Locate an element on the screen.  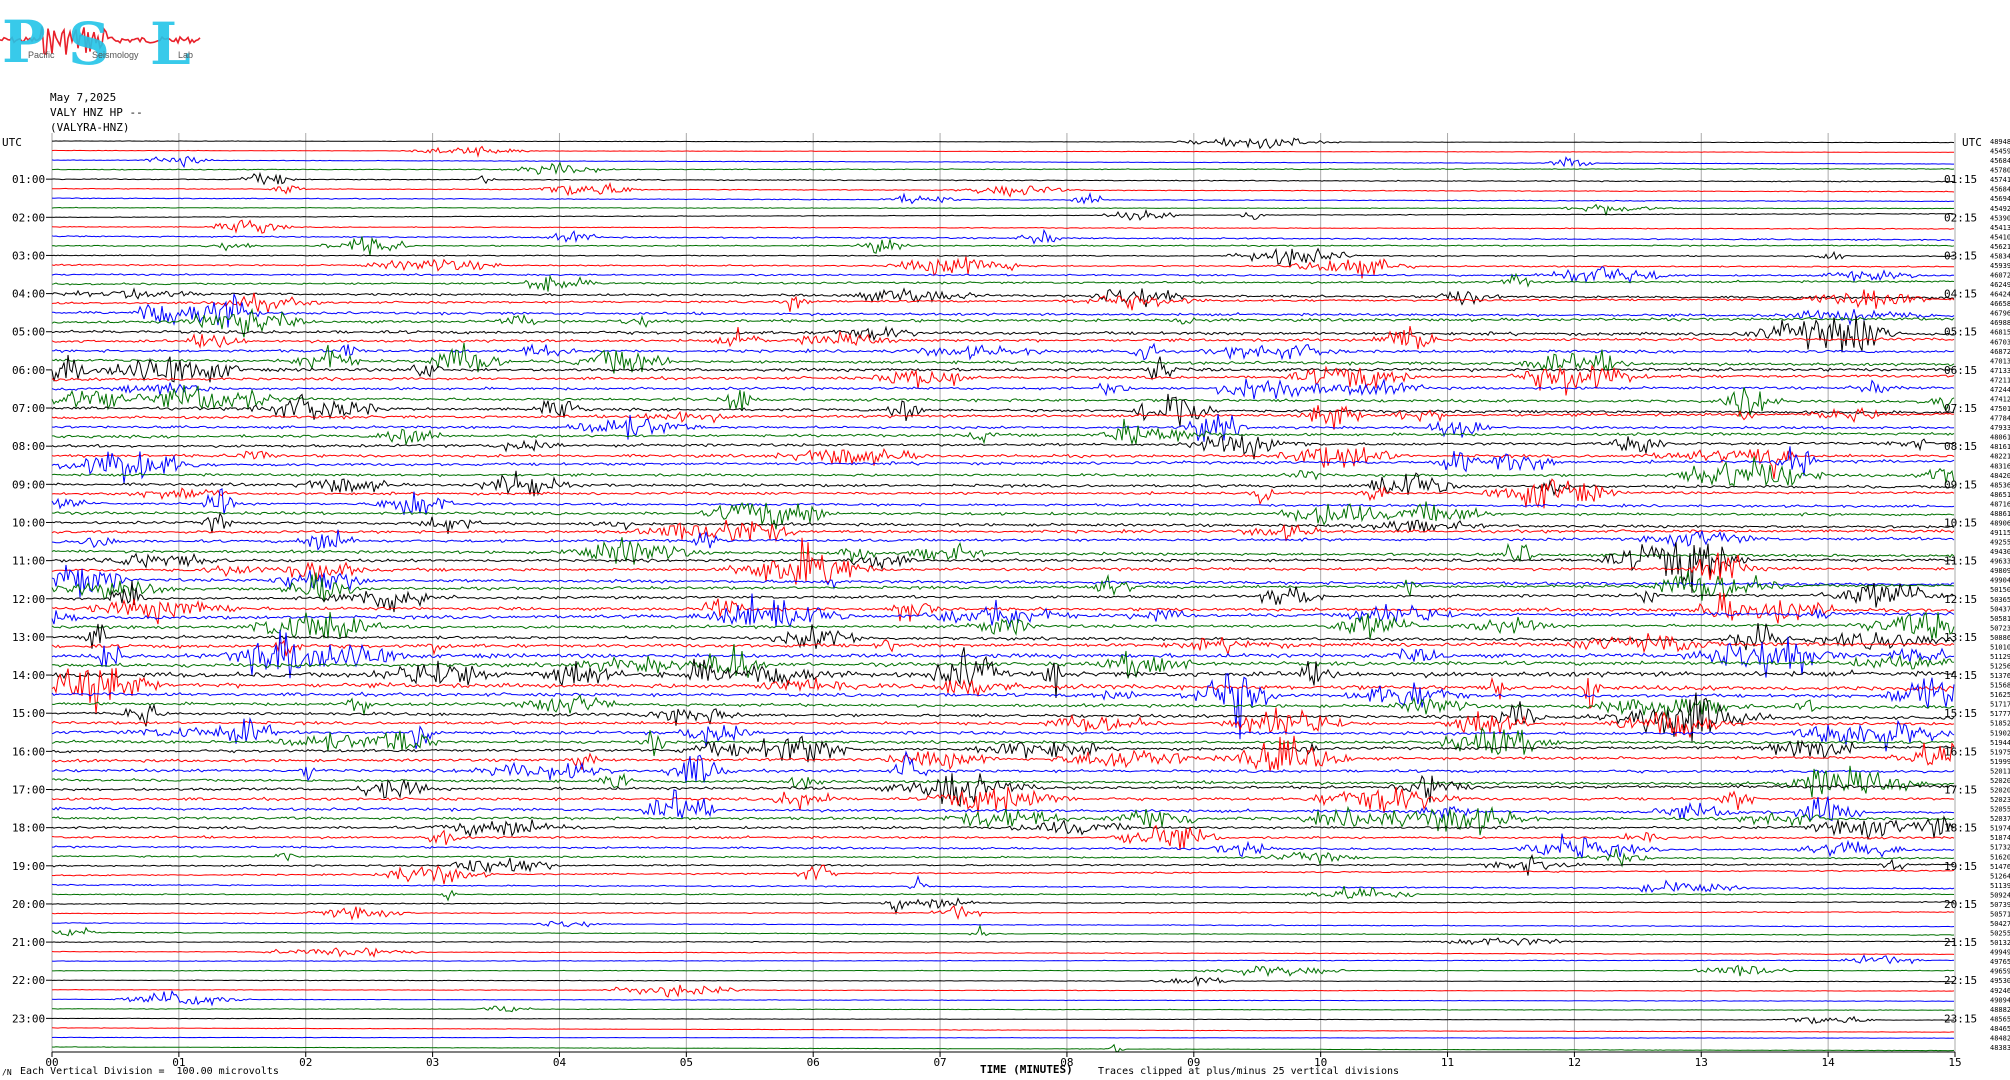
trace-mean-label: 52011 is located at coordinates (2000, 771).